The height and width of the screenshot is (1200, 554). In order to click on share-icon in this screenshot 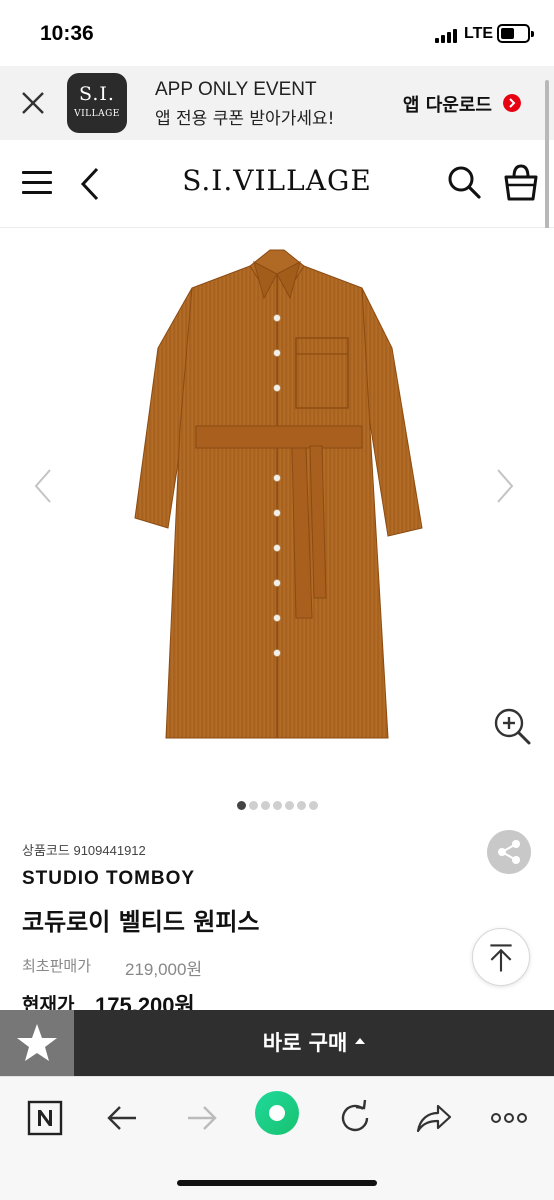, I will do `click(509, 852)`.